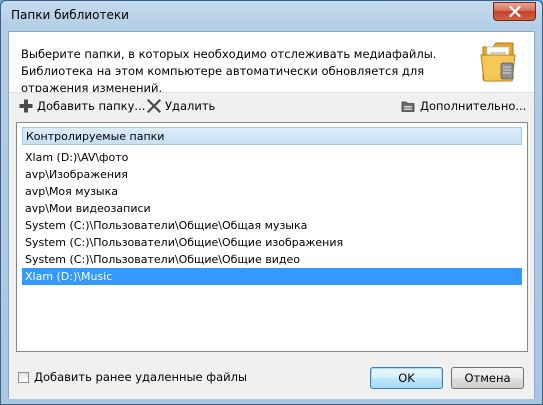  What do you see at coordinates (271, 16) in the screenshot?
I see `title-bar: Папки библиотеки` at bounding box center [271, 16].